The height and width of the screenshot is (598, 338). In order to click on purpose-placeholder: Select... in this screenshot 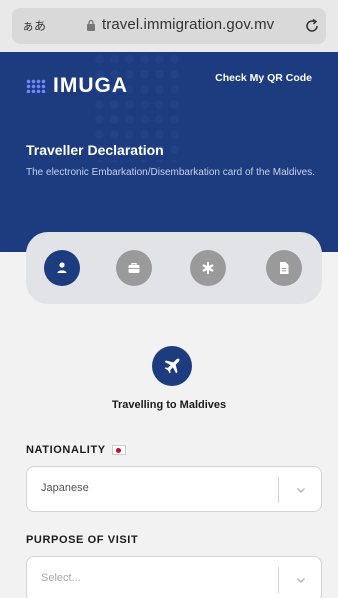, I will do `click(61, 578)`.